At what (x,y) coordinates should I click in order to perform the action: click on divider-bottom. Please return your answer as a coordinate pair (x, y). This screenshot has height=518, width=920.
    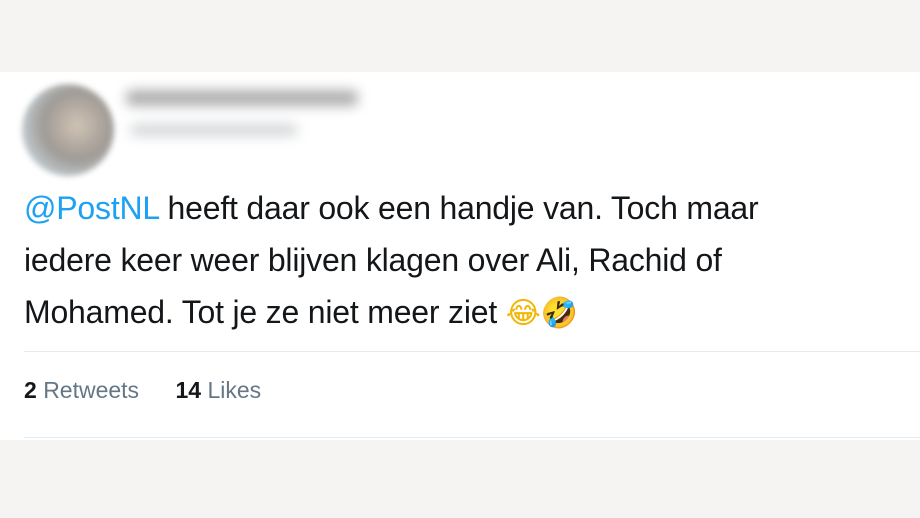
    Looking at the image, I should click on (472, 437).